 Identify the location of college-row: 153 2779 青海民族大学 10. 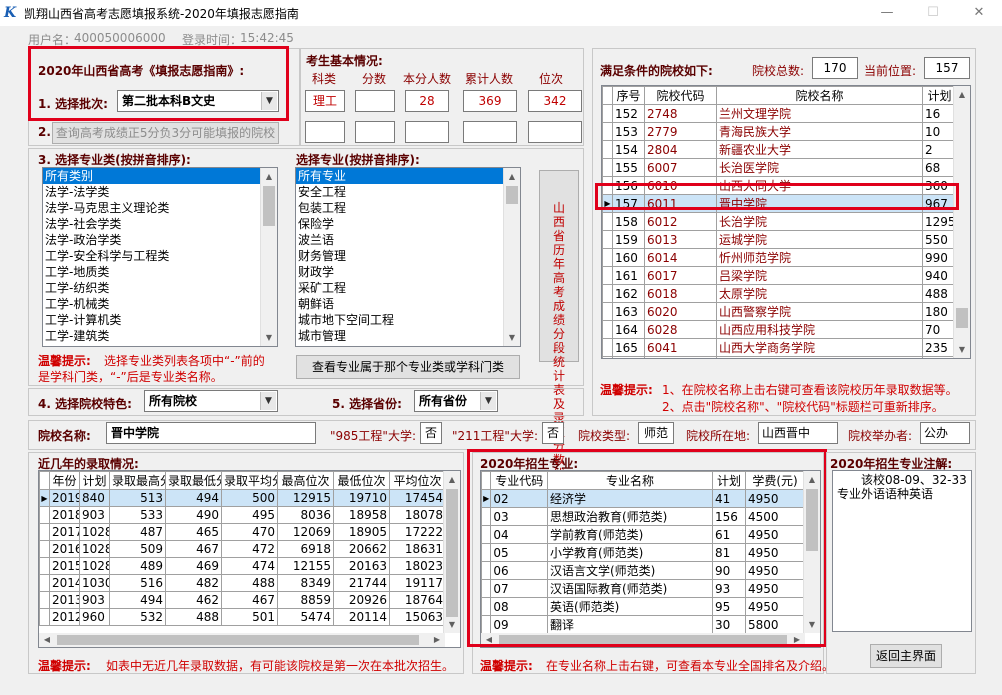
(779, 131).